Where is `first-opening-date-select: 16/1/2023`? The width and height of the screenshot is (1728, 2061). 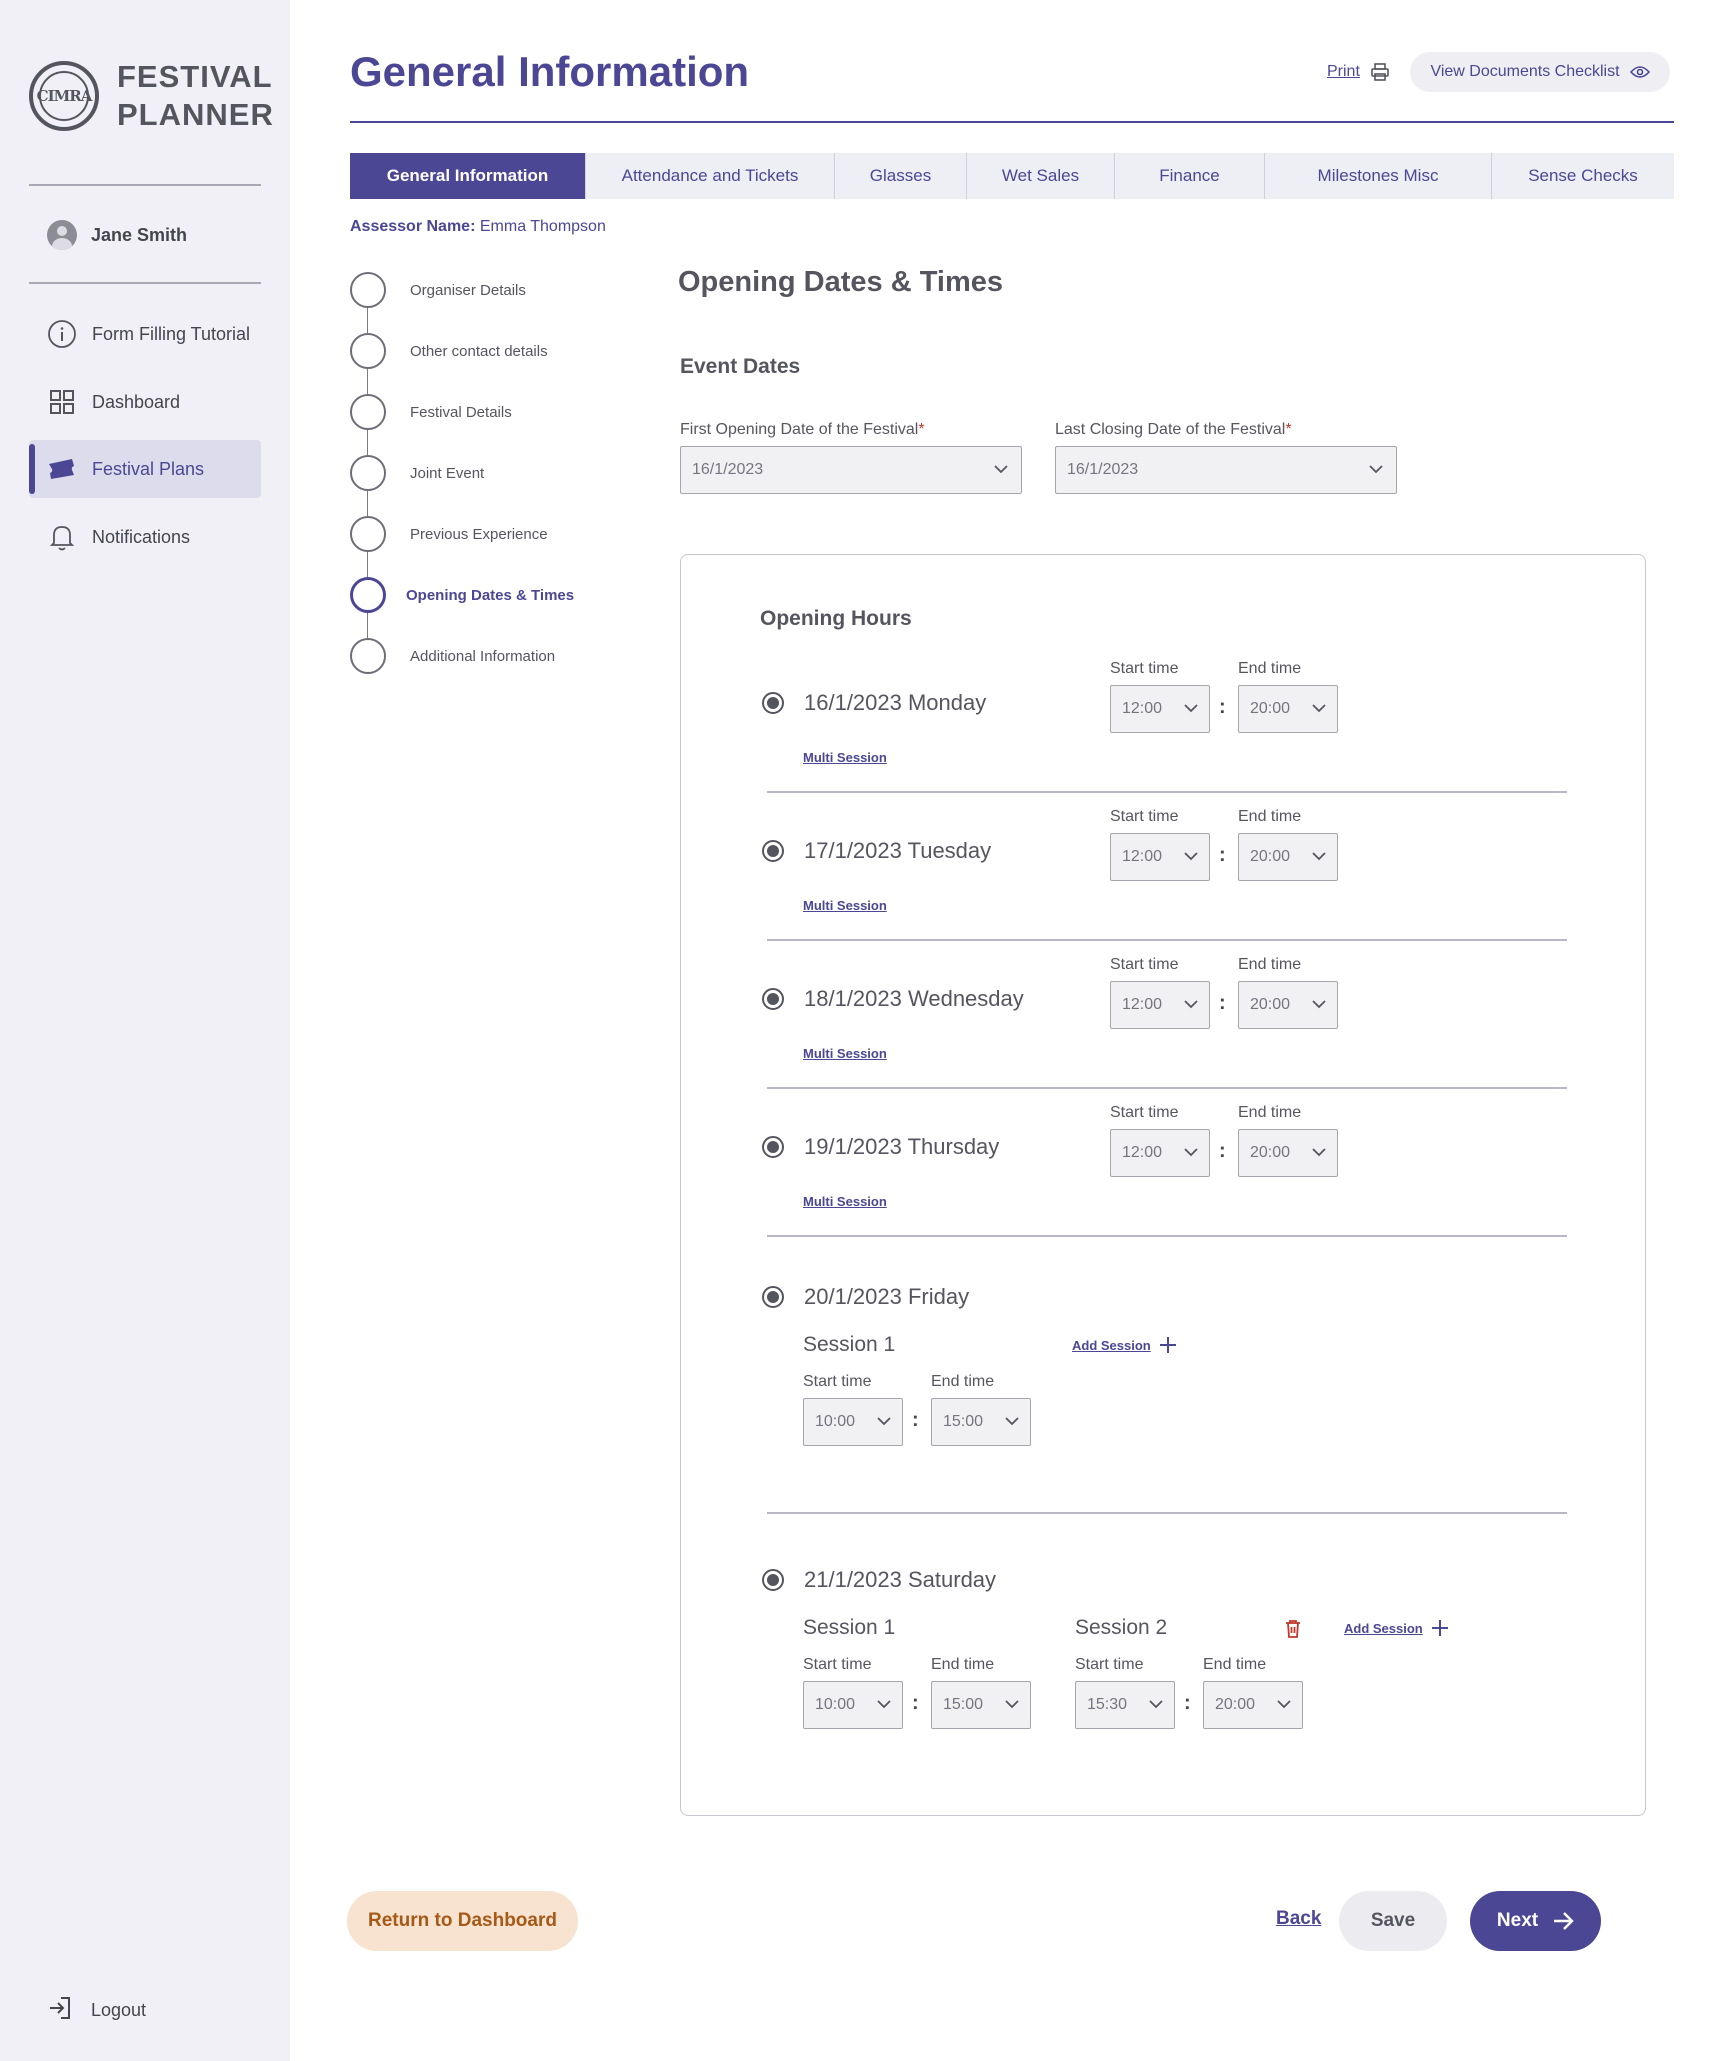 first-opening-date-select: 16/1/2023 is located at coordinates (851, 470).